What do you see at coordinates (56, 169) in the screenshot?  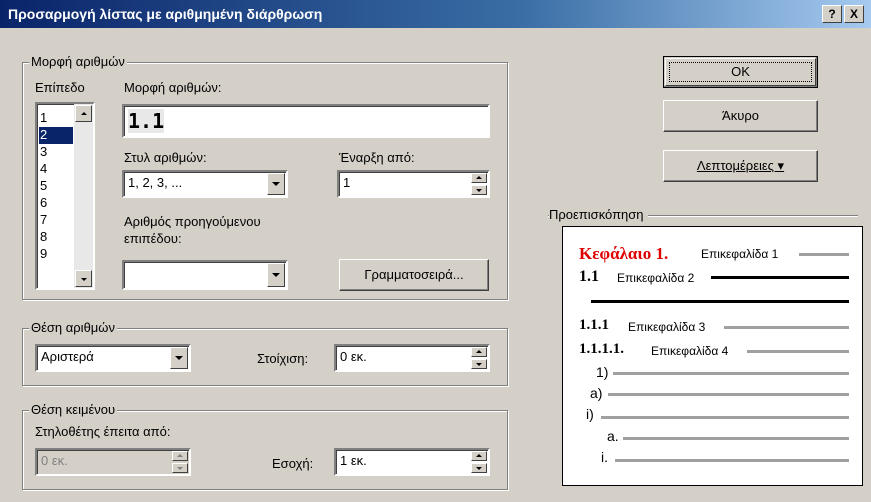 I see `level-item: 4` at bounding box center [56, 169].